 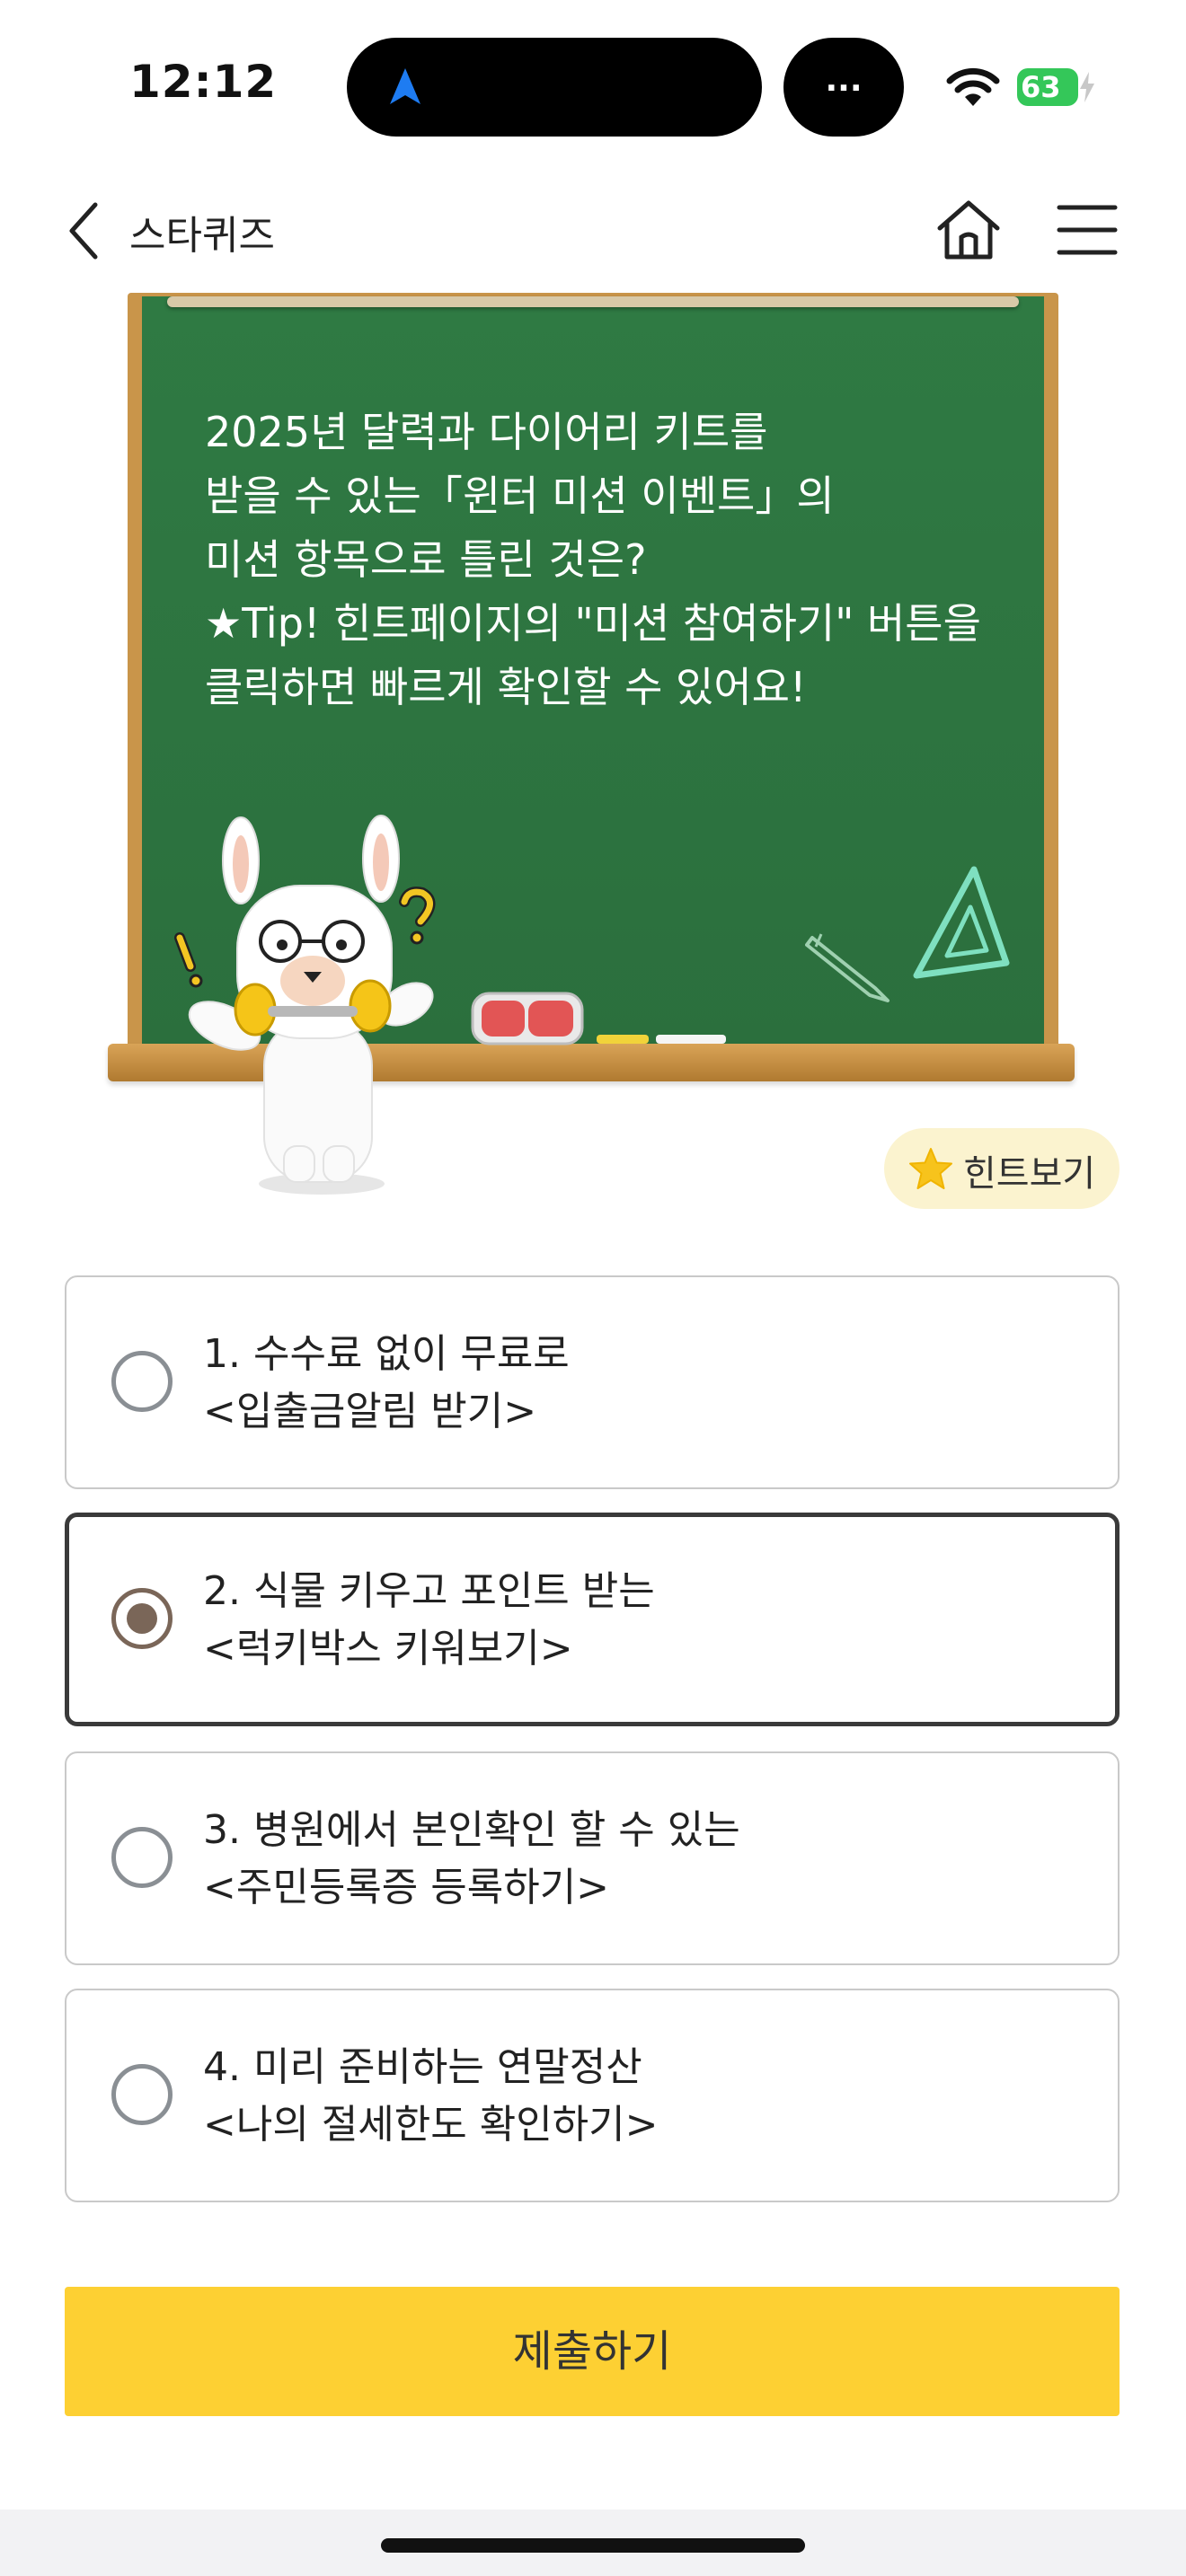 I want to click on battery-charging-icon, so click(x=1087, y=87).